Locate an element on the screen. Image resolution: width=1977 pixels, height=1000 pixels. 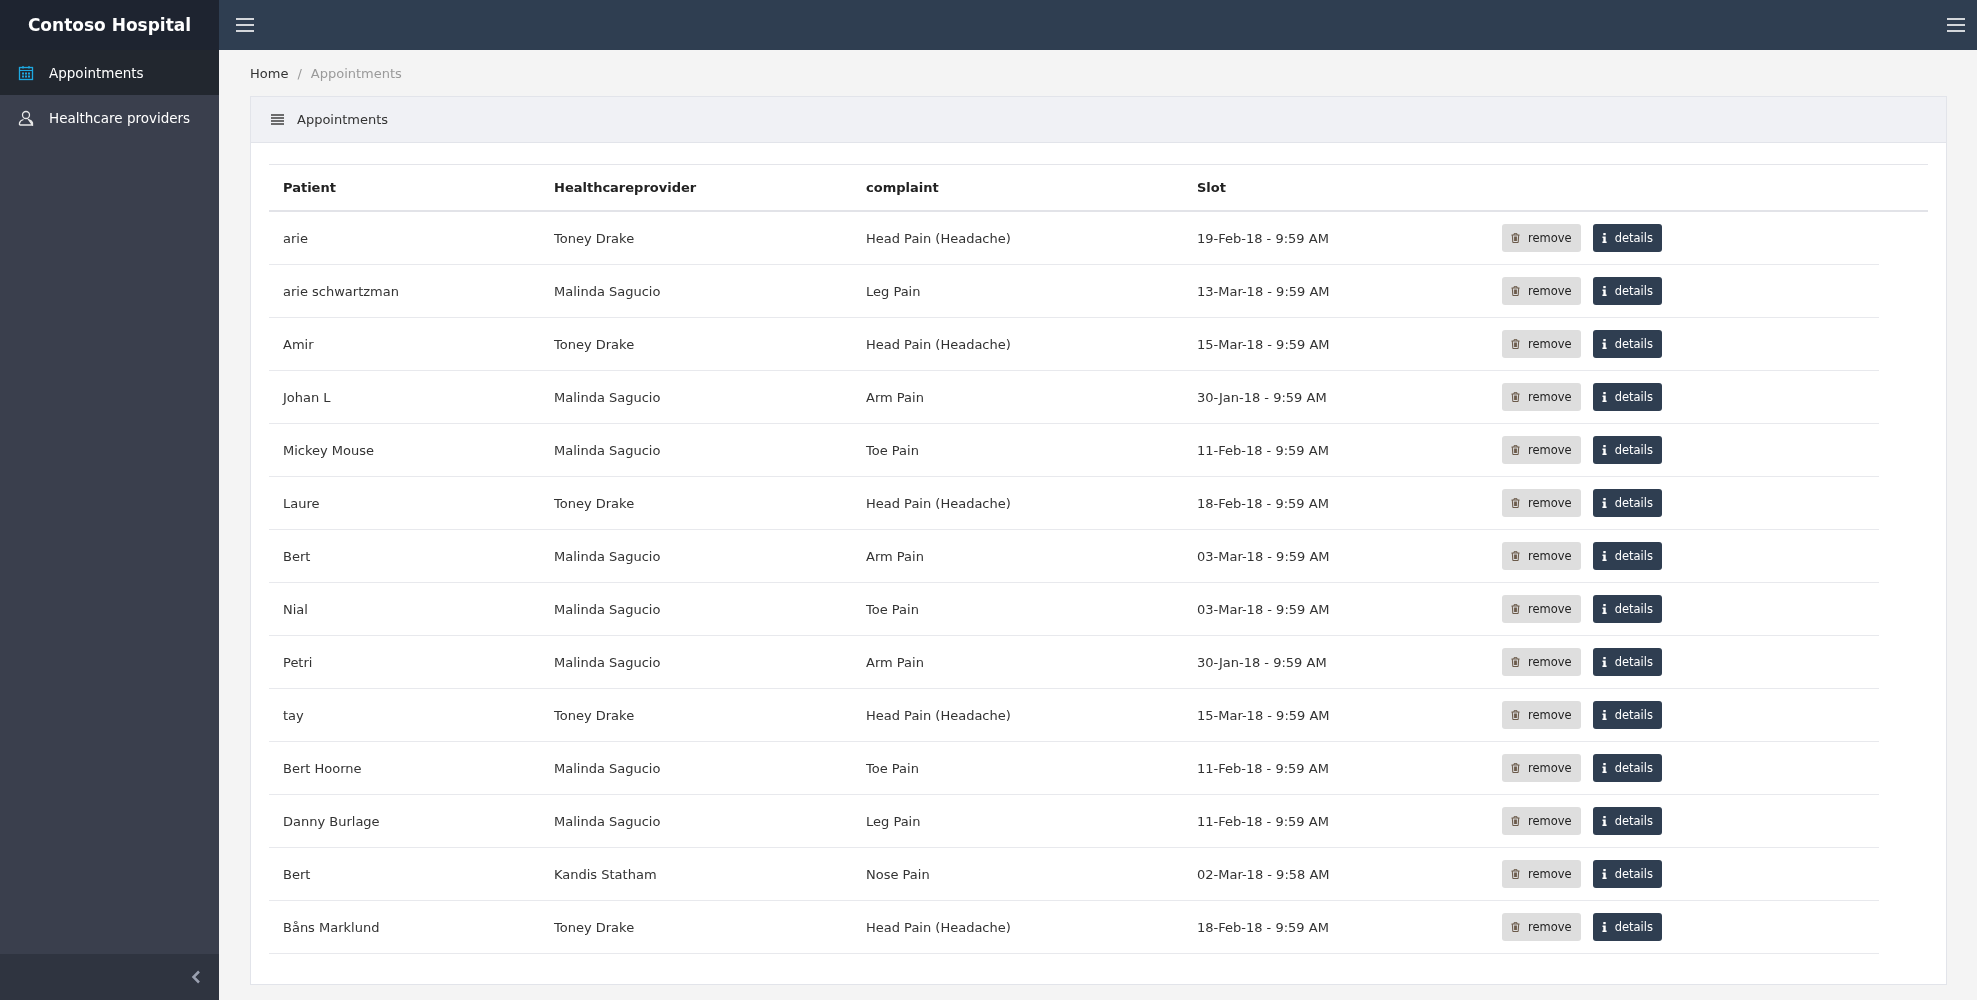
table-cell: Johan L is located at coordinates (307, 397).